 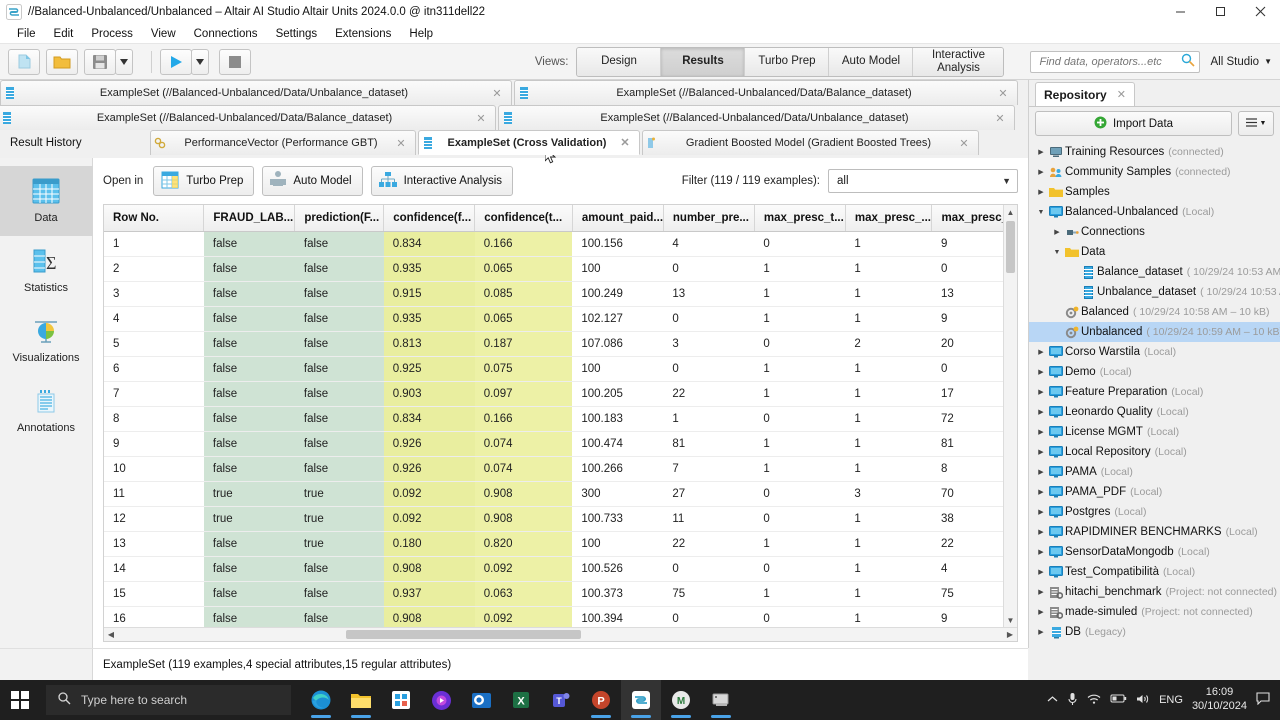 What do you see at coordinates (1094, 700) in the screenshot?
I see `wifi-icon` at bounding box center [1094, 700].